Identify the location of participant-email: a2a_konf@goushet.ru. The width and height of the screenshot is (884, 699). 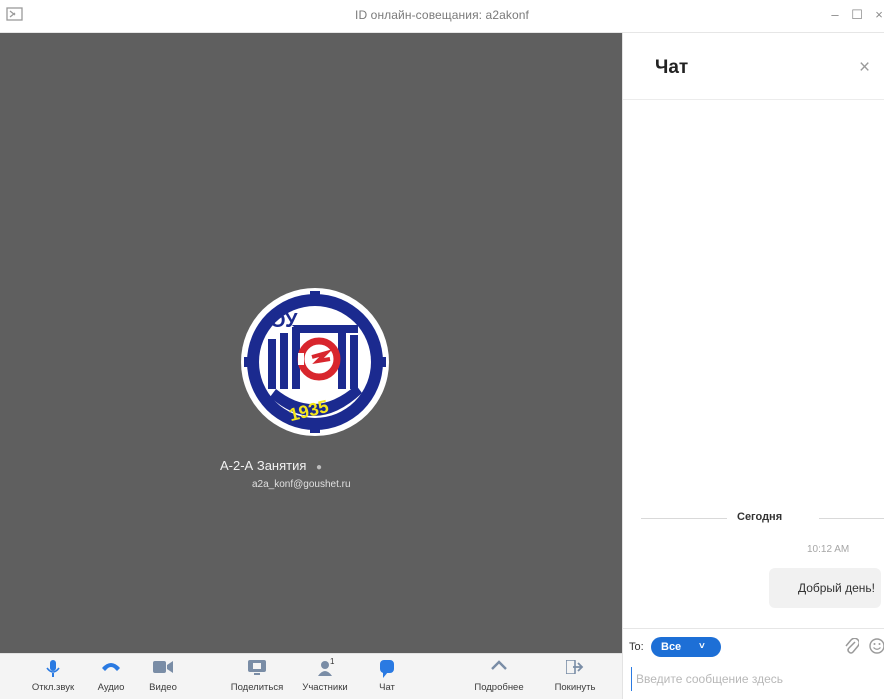
(301, 484).